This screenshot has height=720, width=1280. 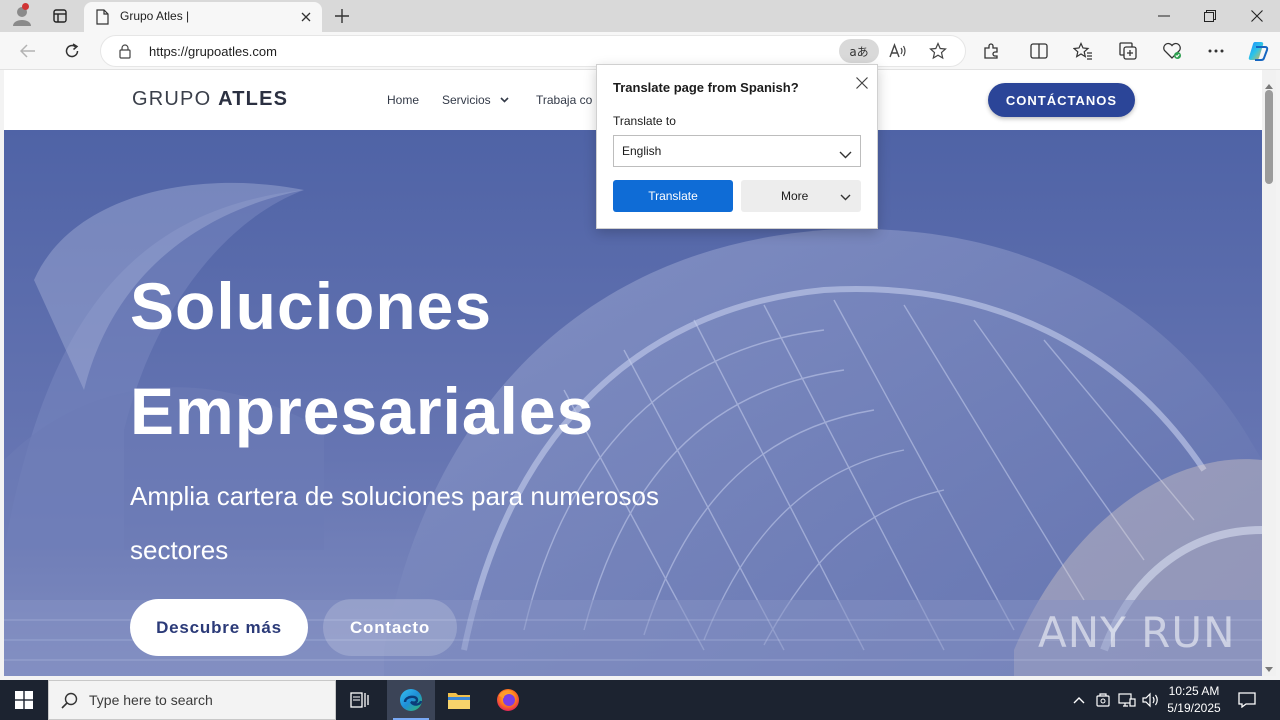 I want to click on more-options-label: More, so click(x=795, y=196).